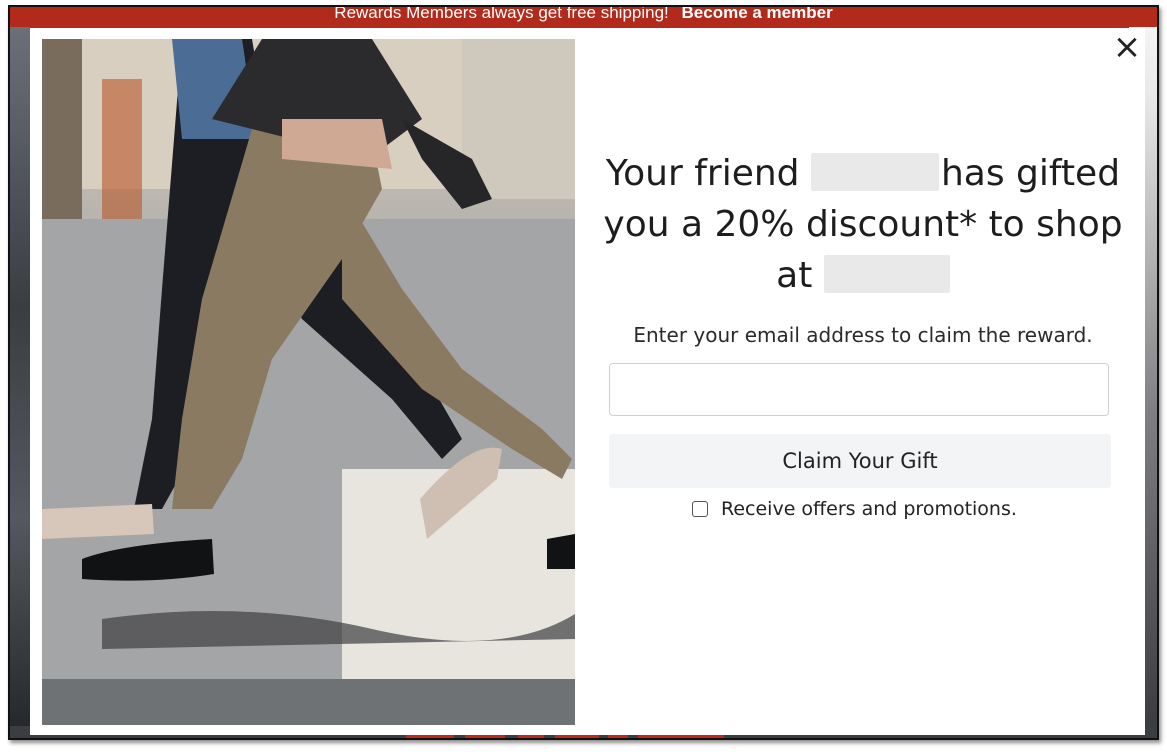  I want to click on become-member-link: Become a member, so click(757, 14).